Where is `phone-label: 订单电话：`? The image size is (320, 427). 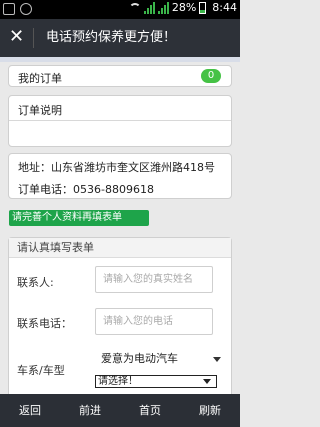 phone-label: 订单电话： is located at coordinates (45, 189).